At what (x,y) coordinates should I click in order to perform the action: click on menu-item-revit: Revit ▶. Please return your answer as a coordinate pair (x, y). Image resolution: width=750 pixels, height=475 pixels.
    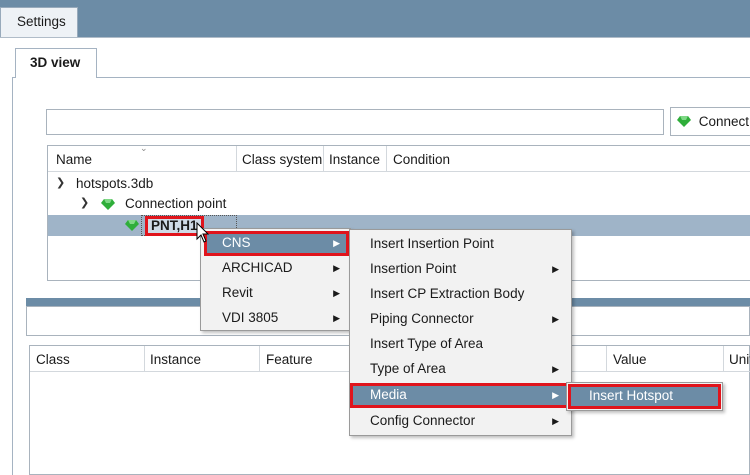
    Looking at the image, I should click on (276, 293).